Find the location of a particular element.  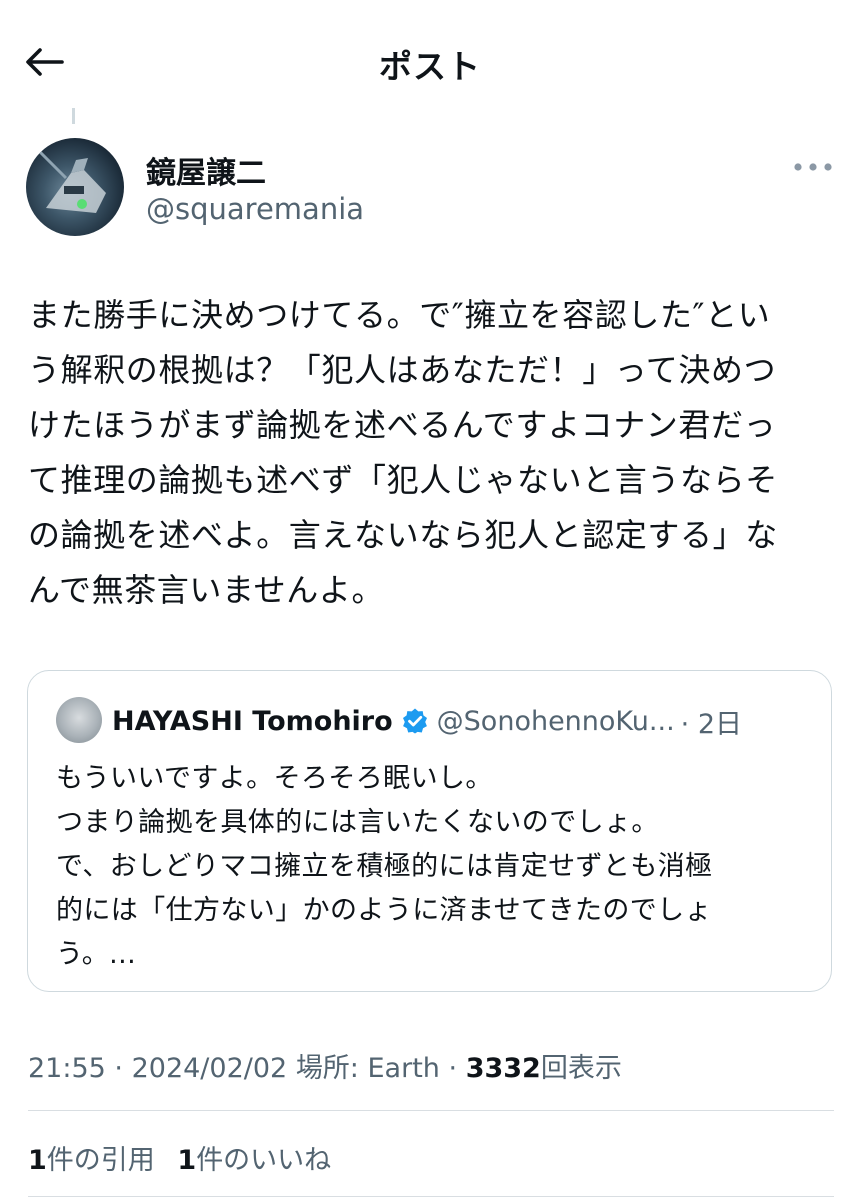

quote-author-name: HAYASHI Tomohiro is located at coordinates (252, 721).